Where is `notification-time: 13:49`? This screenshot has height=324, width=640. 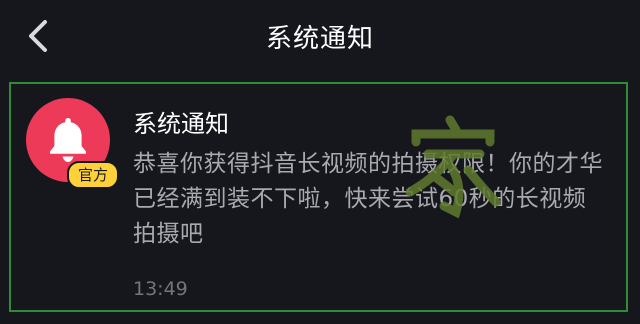 notification-time: 13:49 is located at coordinates (160, 289).